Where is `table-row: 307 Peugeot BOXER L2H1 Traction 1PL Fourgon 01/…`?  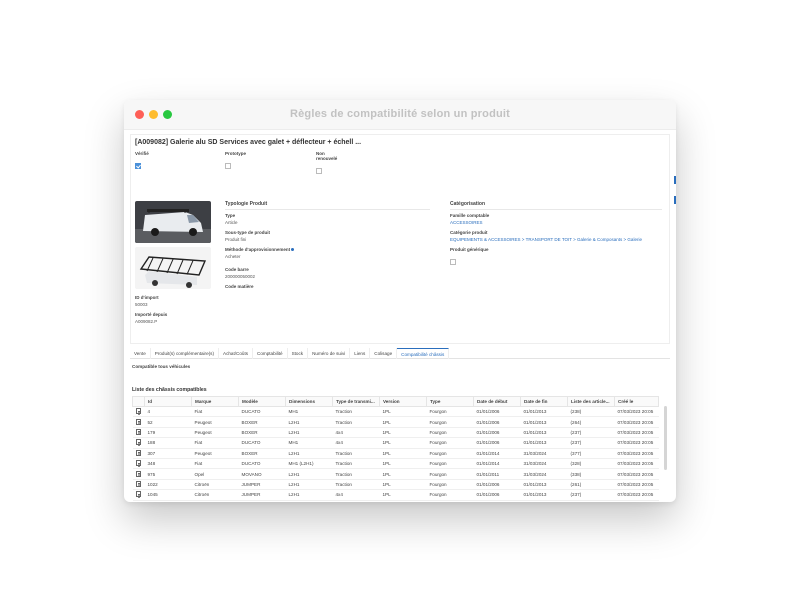
table-row: 307 Peugeot BOXER L2H1 Traction 1PL Fourgon 01/… is located at coordinates (395, 453).